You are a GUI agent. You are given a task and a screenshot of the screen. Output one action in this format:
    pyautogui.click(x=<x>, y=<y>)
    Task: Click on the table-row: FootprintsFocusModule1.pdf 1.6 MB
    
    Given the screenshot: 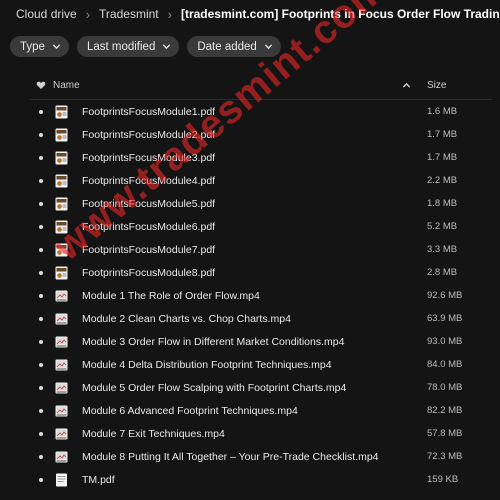 What is the action you would take?
    pyautogui.click(x=261, y=111)
    